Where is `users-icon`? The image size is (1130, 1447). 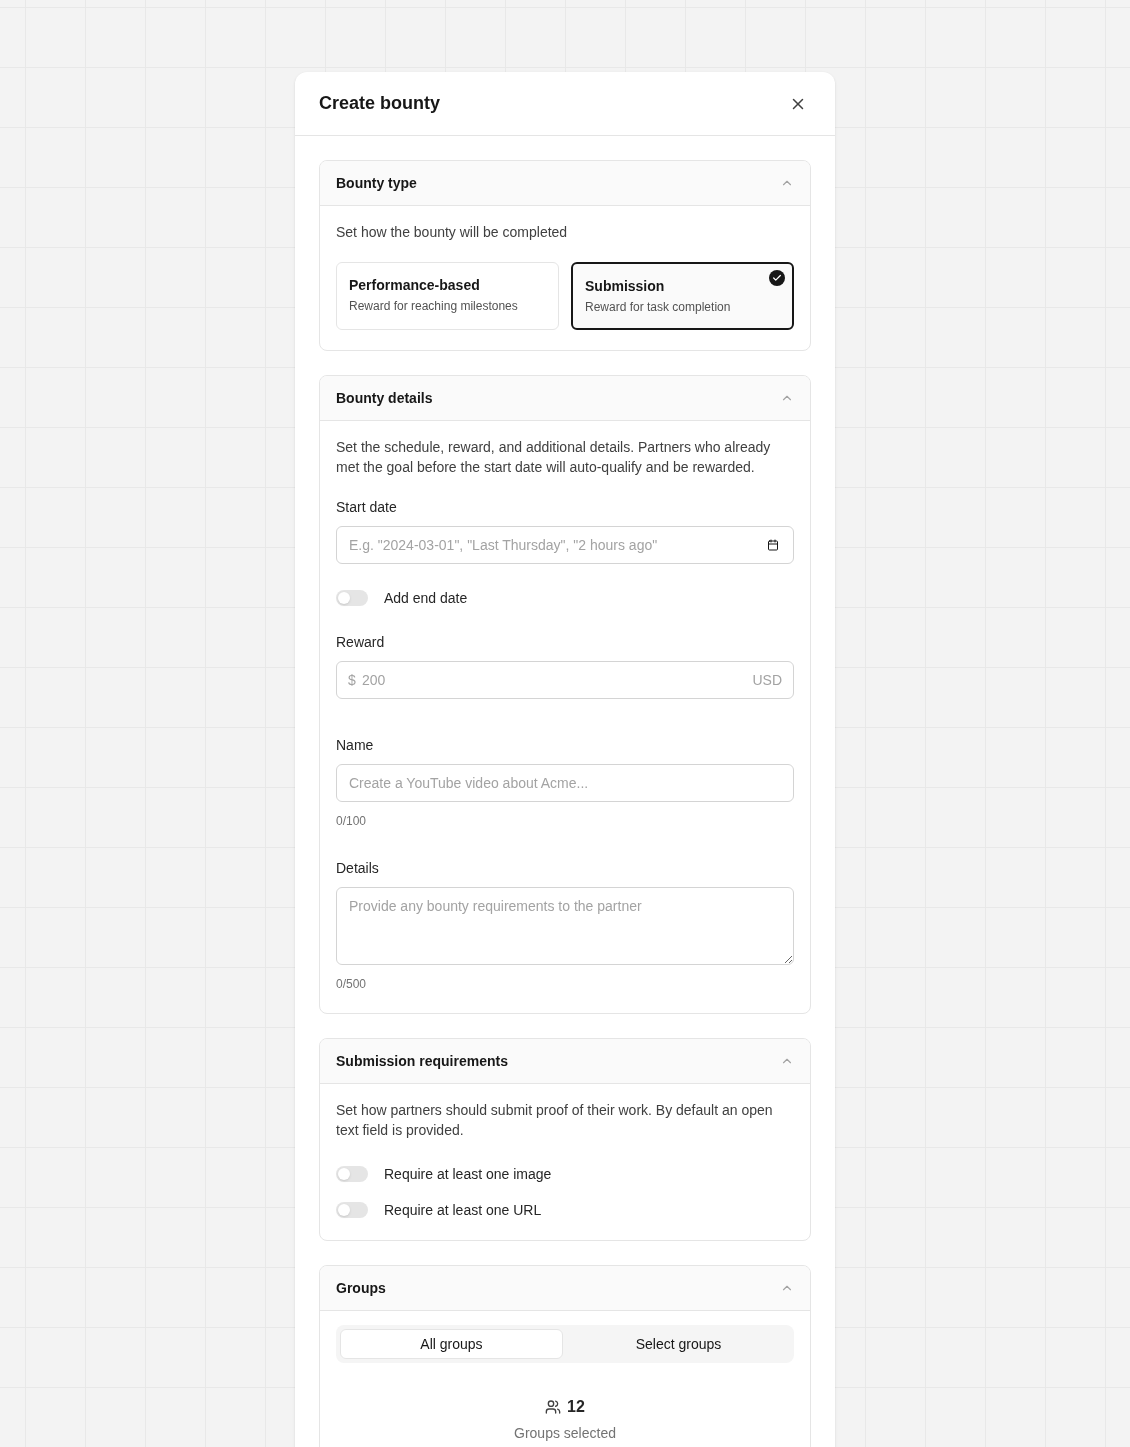
users-icon is located at coordinates (553, 1407).